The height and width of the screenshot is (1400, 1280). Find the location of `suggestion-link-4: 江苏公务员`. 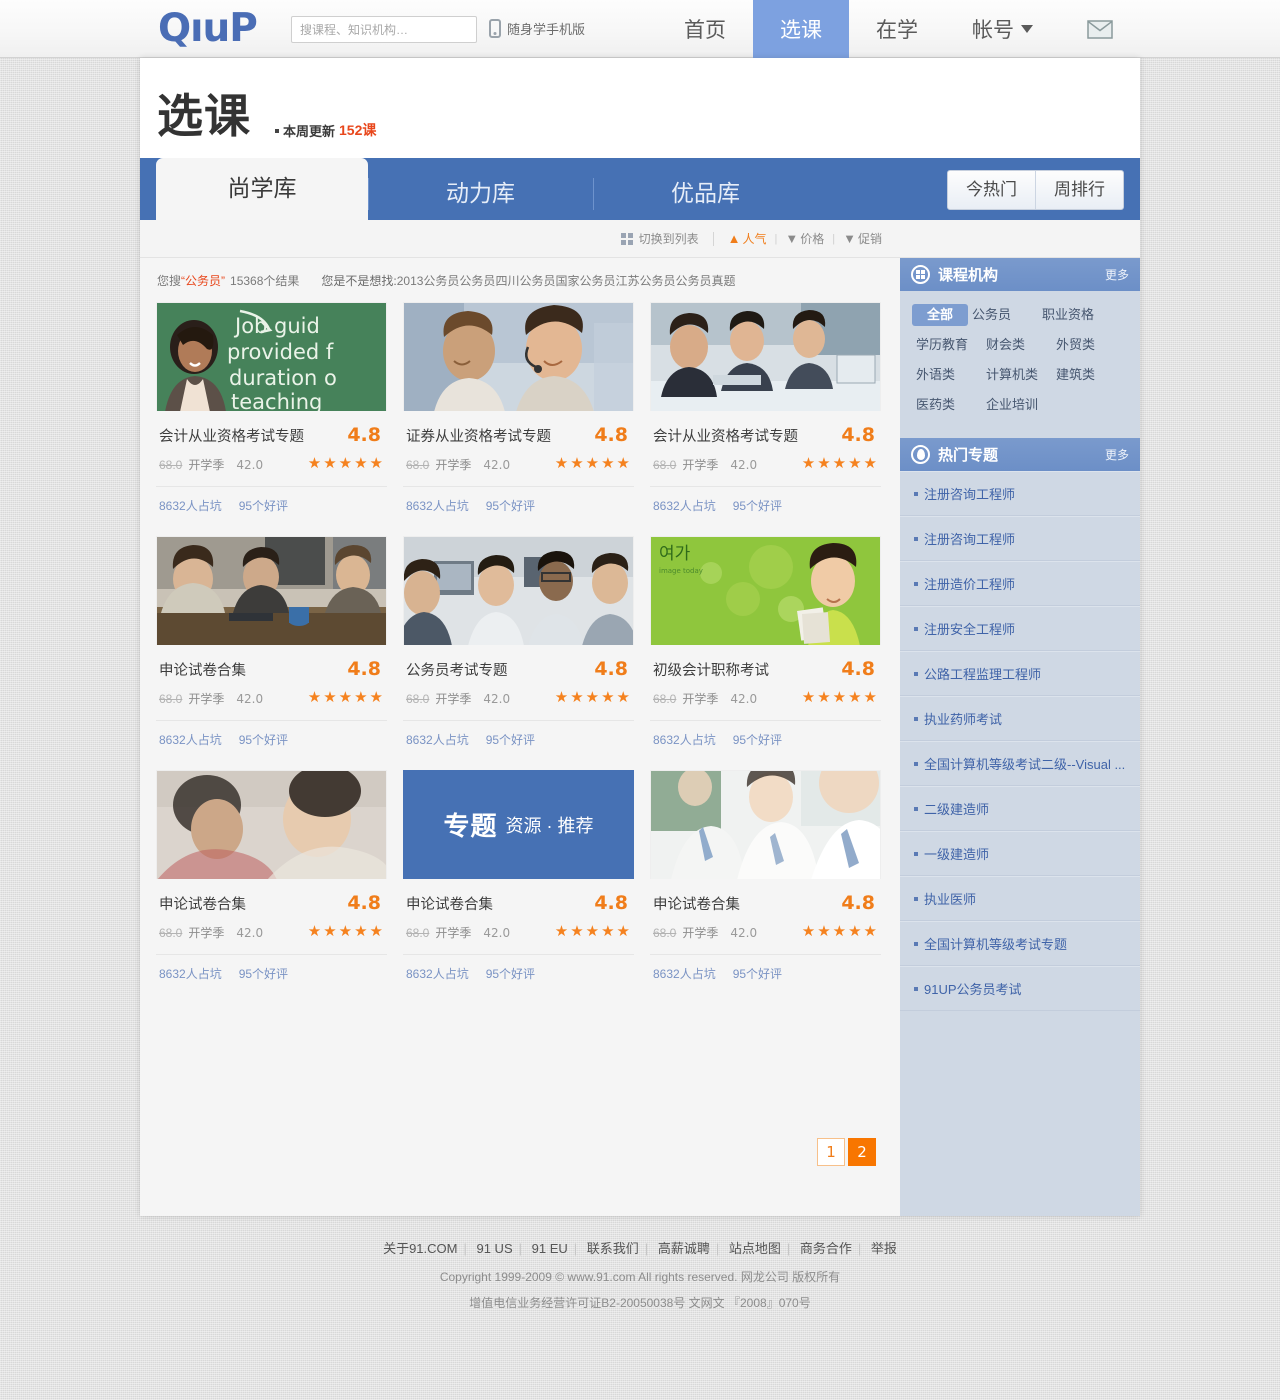

suggestion-link-4: 江苏公务员 is located at coordinates (645, 280).